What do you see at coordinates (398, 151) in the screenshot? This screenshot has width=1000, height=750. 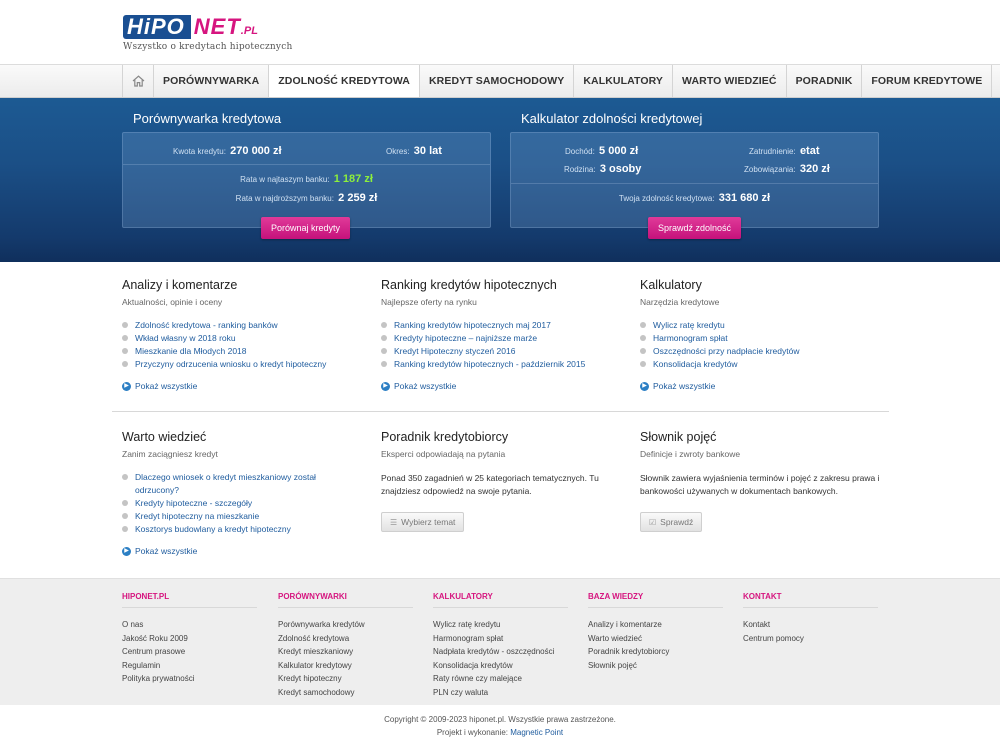 I see `compare-period-label: Okres:` at bounding box center [398, 151].